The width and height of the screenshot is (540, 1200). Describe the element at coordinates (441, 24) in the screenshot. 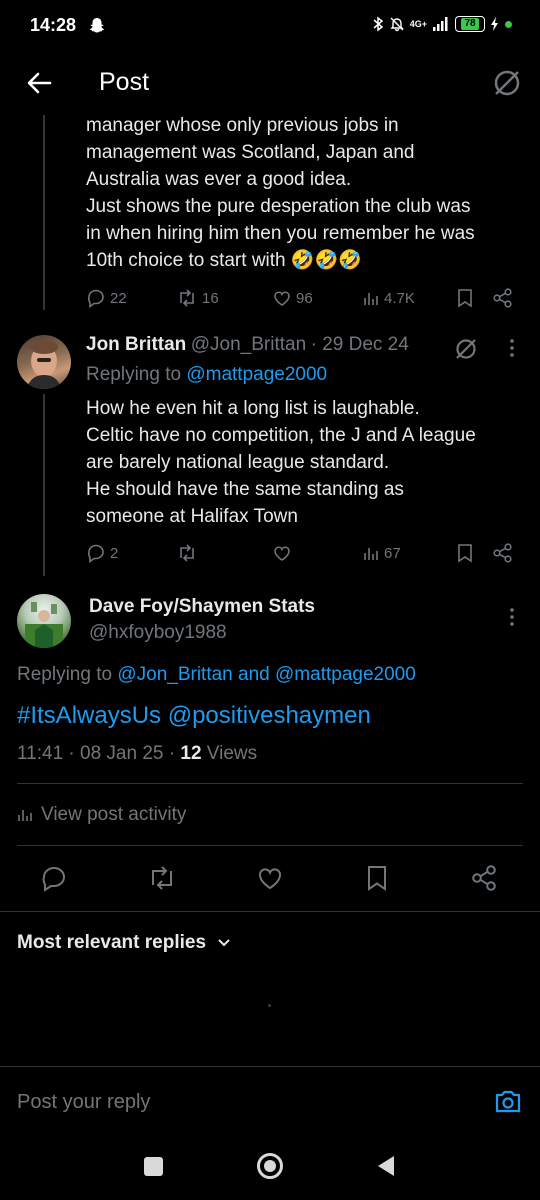

I see `signal-icon` at that location.